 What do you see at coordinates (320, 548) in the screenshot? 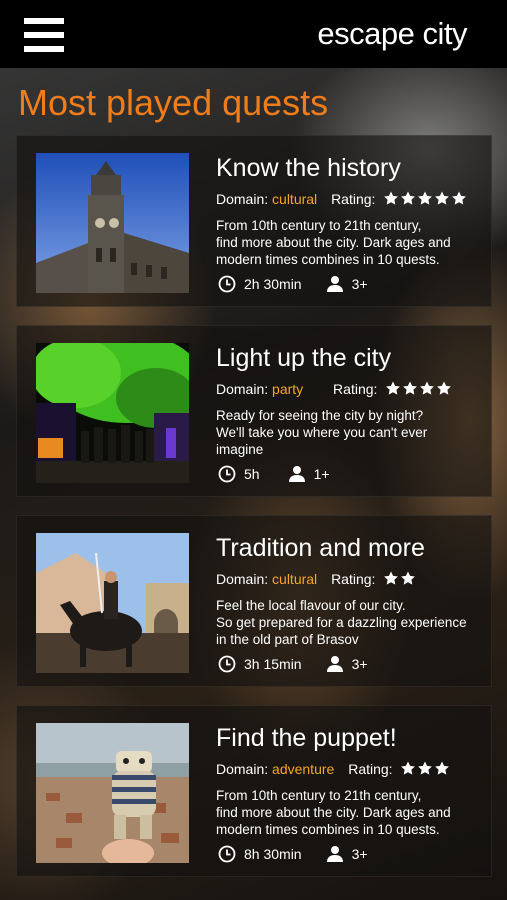
I see `quest-title: Tradition and more` at bounding box center [320, 548].